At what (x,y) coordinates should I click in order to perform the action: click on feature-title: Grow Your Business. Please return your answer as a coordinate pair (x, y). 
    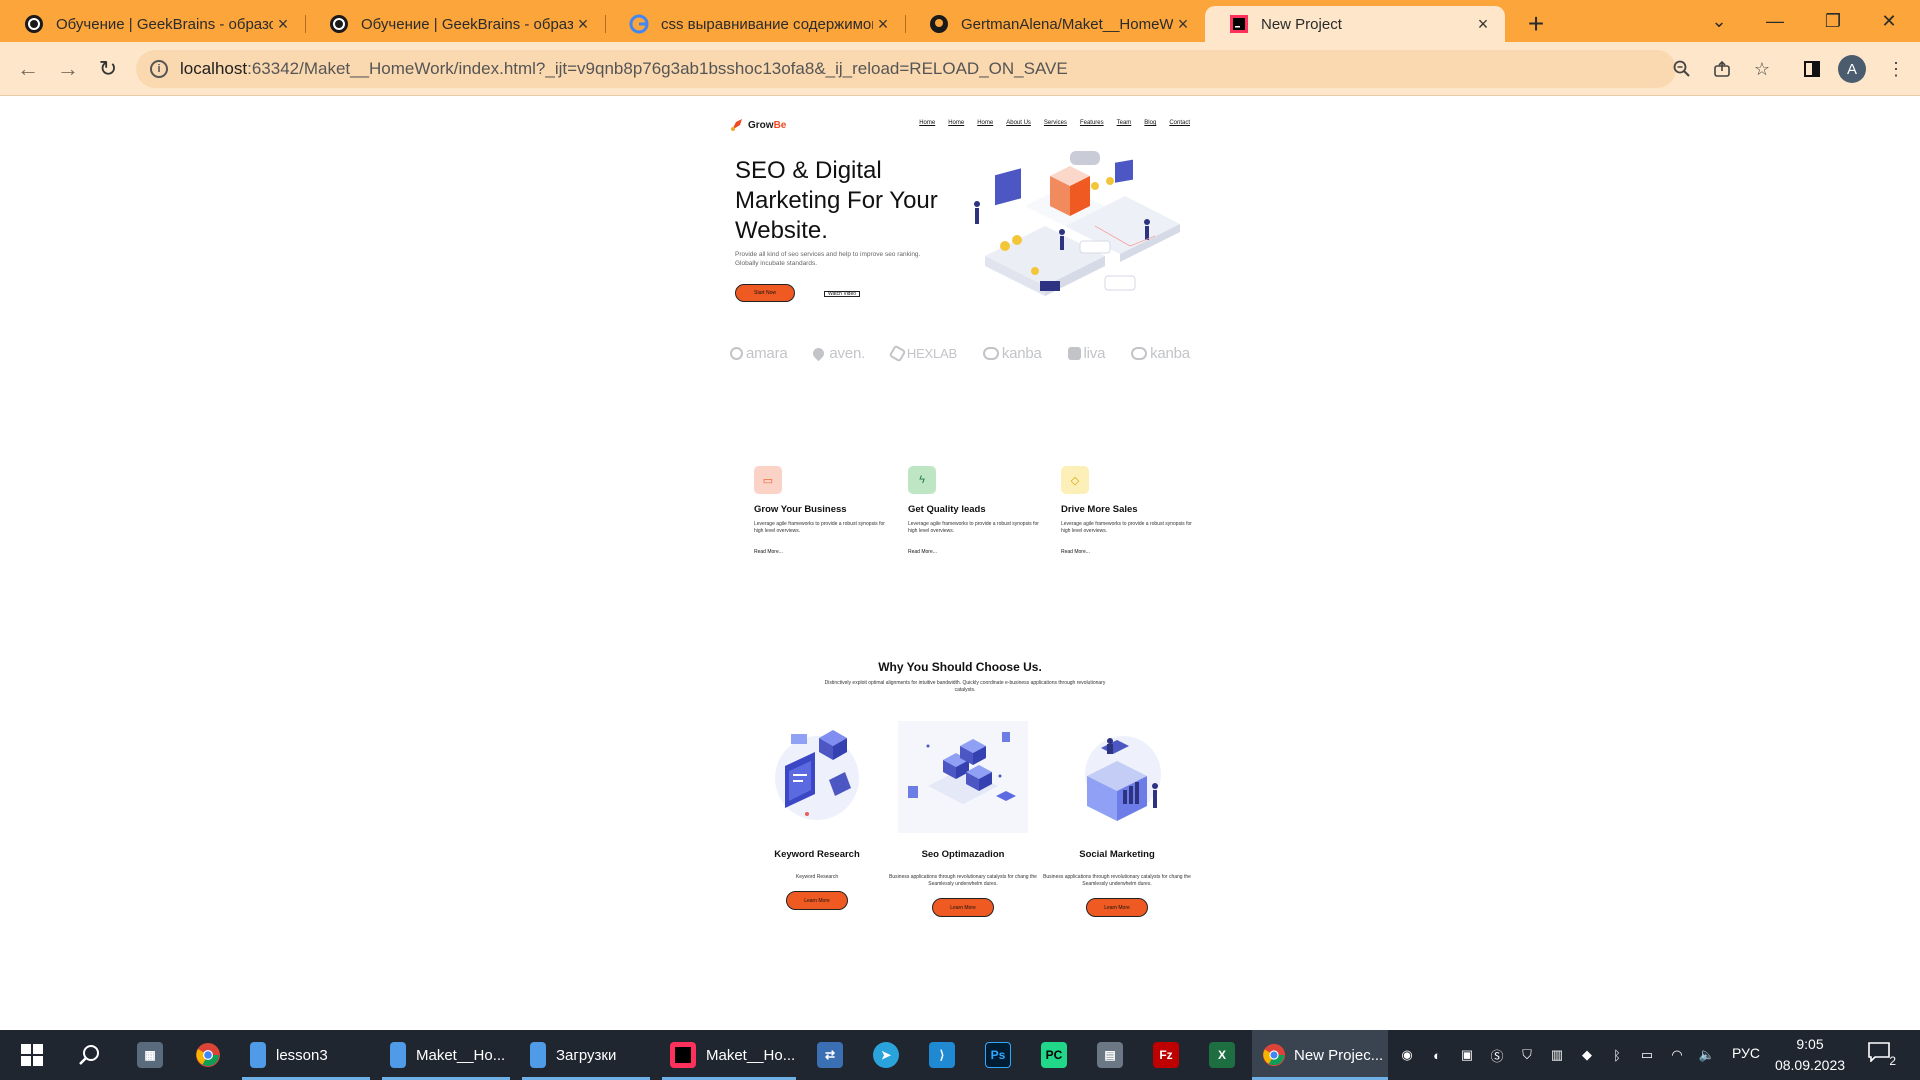
    Looking at the image, I should click on (800, 509).